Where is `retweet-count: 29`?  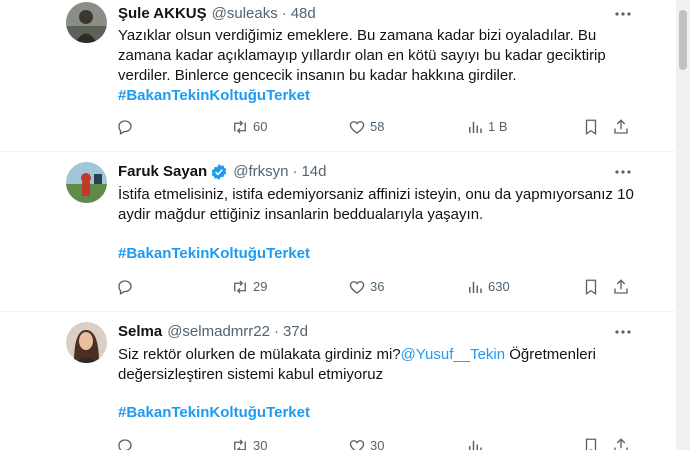 retweet-count: 29 is located at coordinates (260, 286).